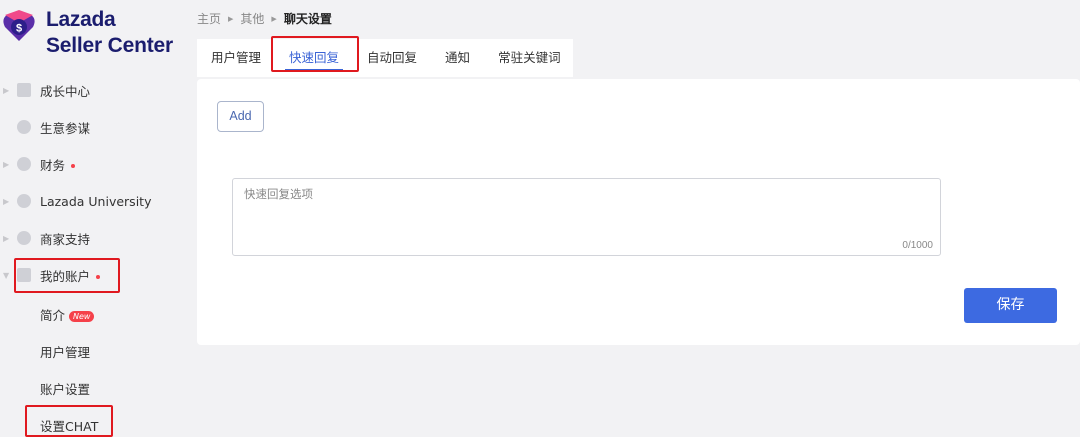 This screenshot has height=437, width=1080. Describe the element at coordinates (94, 90) in the screenshot. I see `sidebar-item-growth: ▶ 成长中心` at that location.